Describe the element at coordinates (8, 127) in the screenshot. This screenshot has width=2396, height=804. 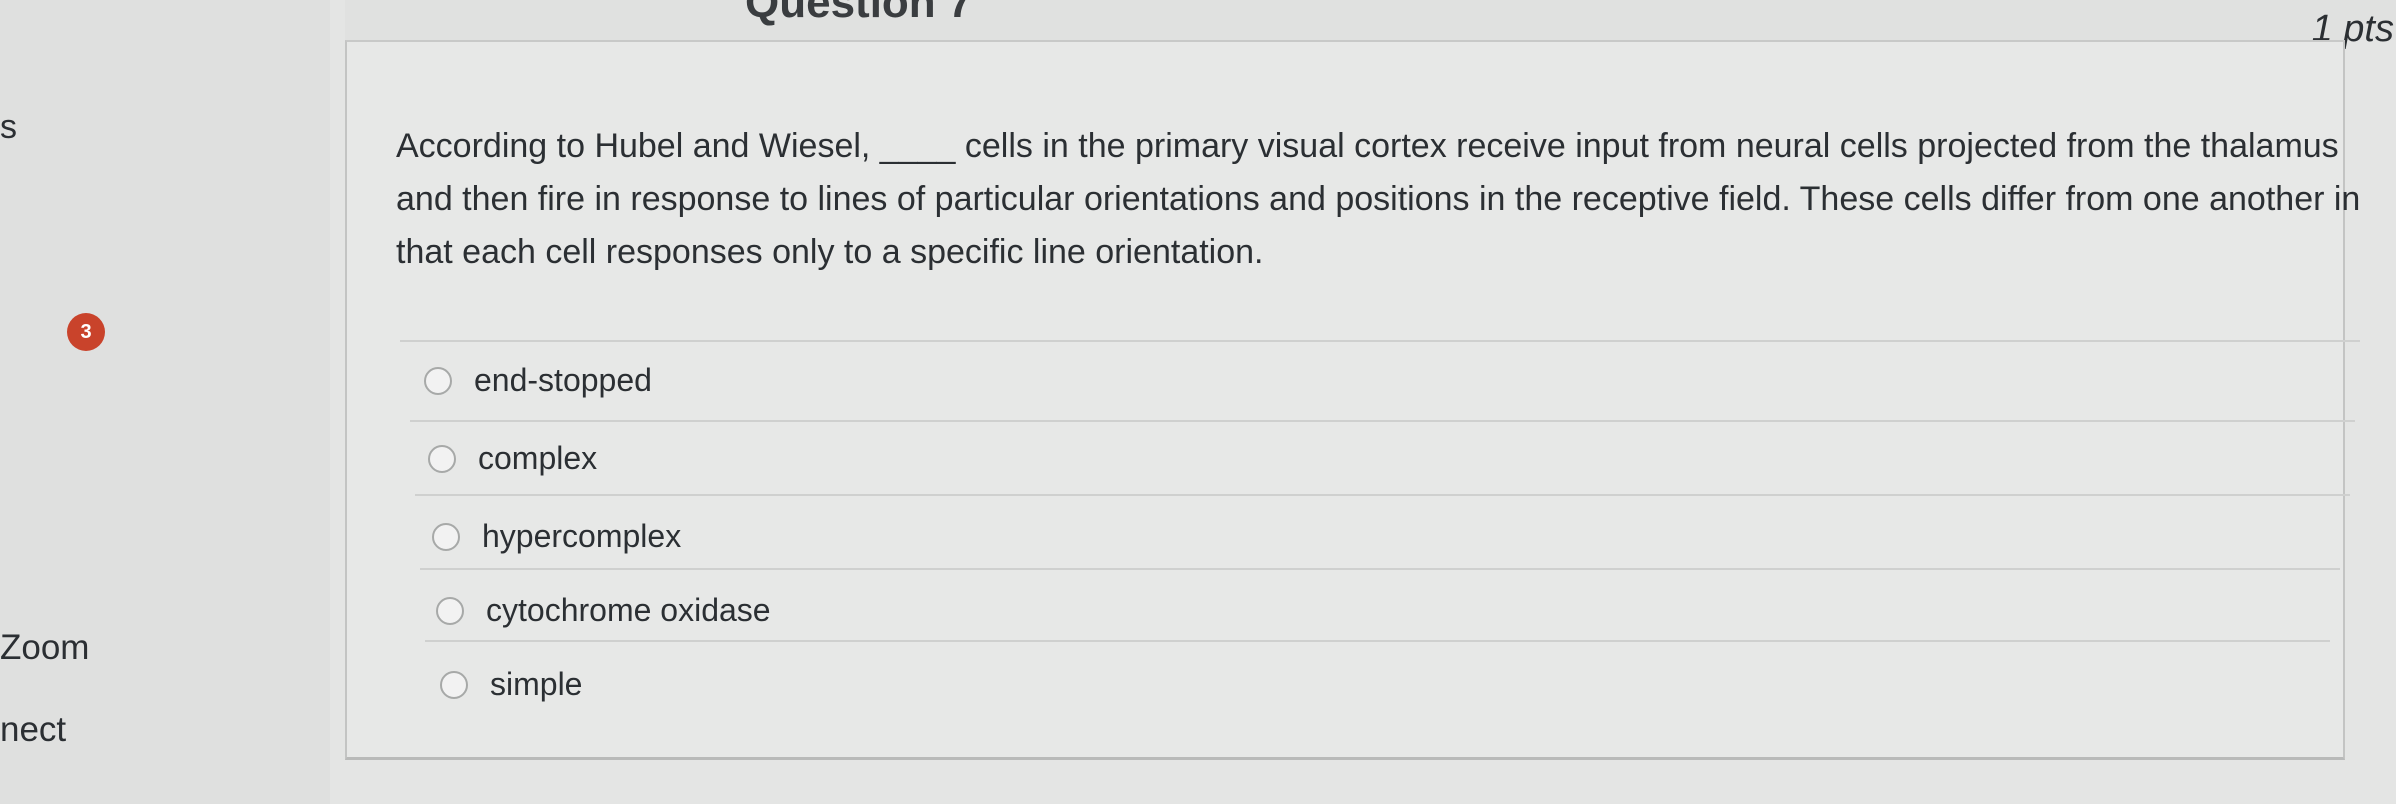
I see `sidebar-partial-text: s` at that location.